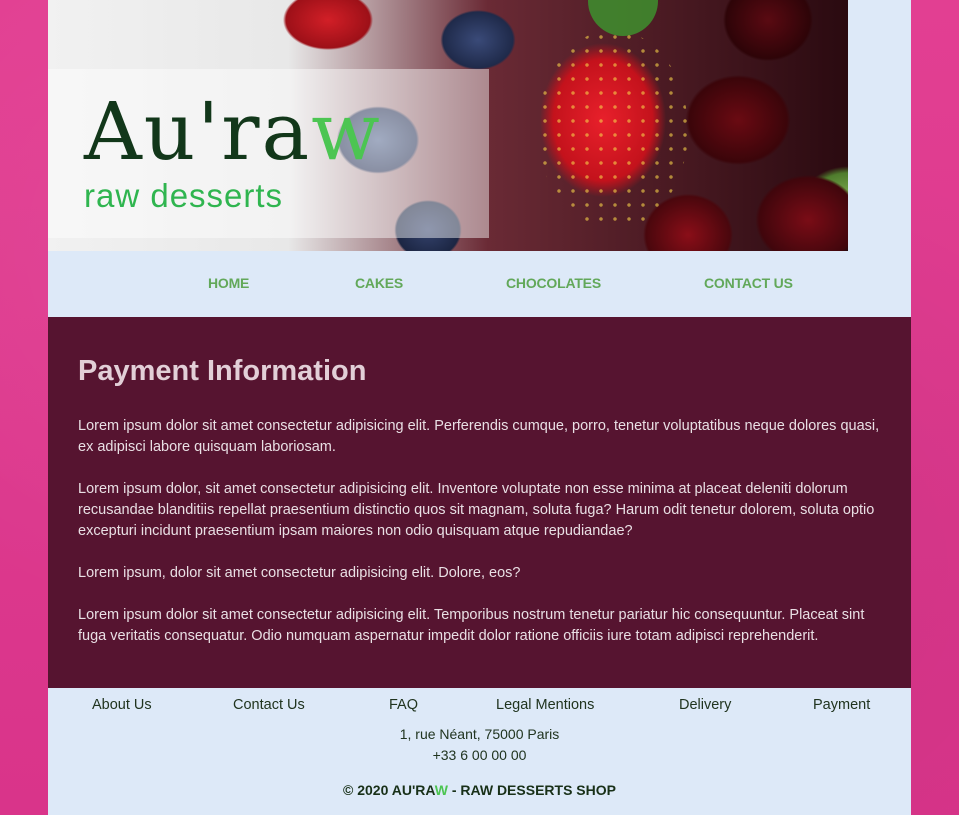 The image size is (959, 815). Describe the element at coordinates (379, 283) in the screenshot. I see `nav-cakes: CAKES` at that location.